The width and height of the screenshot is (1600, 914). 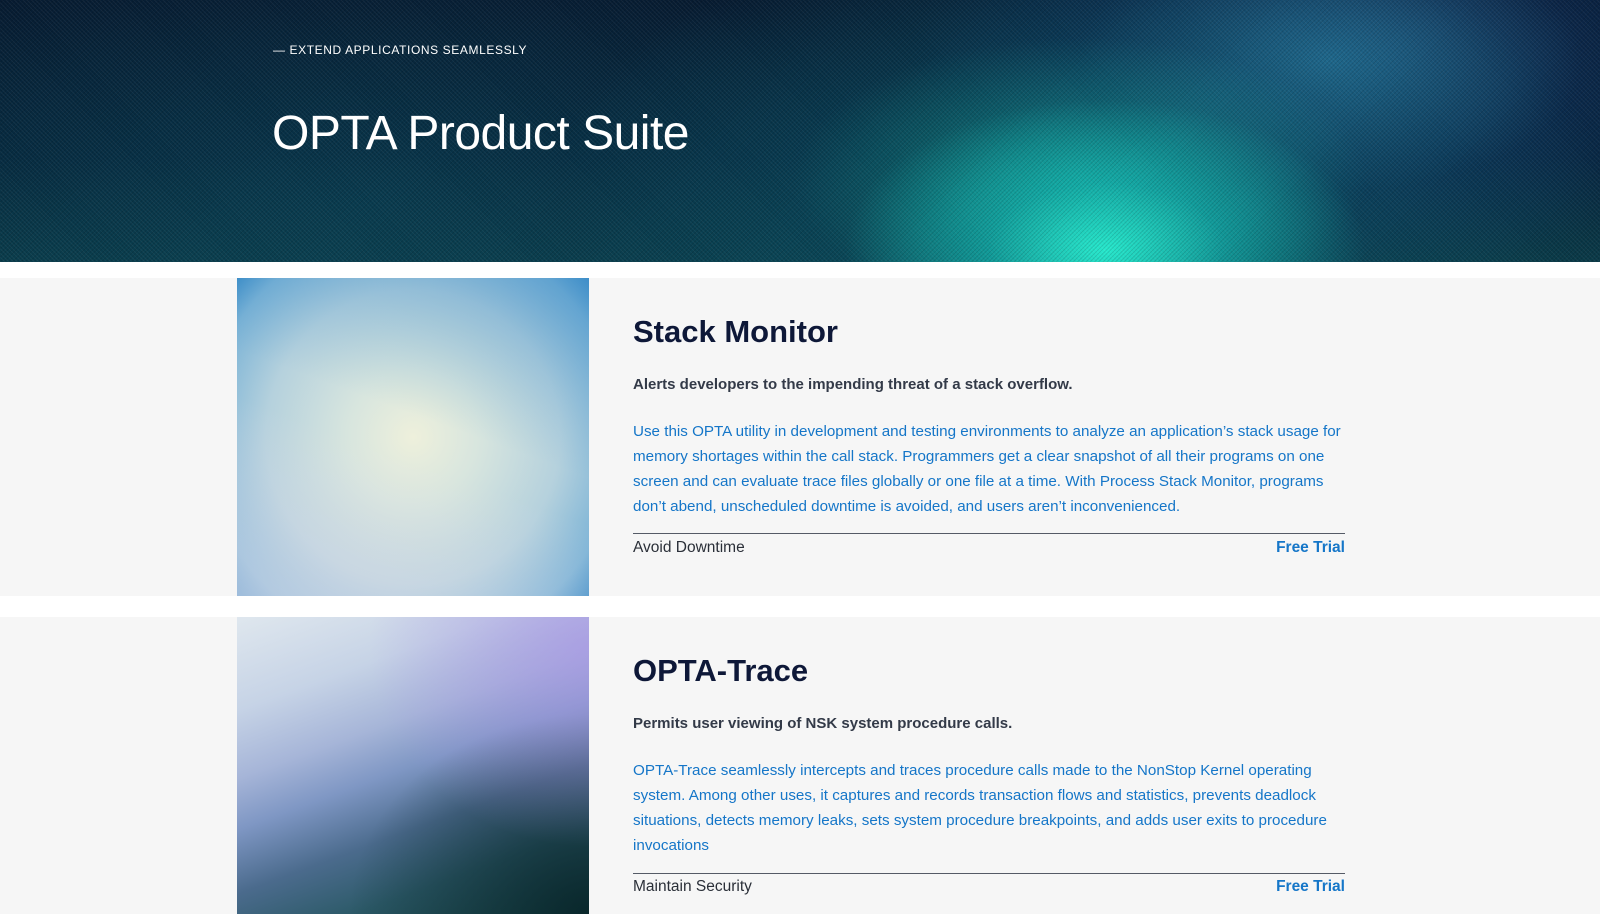 What do you see at coordinates (400, 50) in the screenshot?
I see `hero-eyebrow: — EXTEND APPLICATIONS SEAMLESSLY` at bounding box center [400, 50].